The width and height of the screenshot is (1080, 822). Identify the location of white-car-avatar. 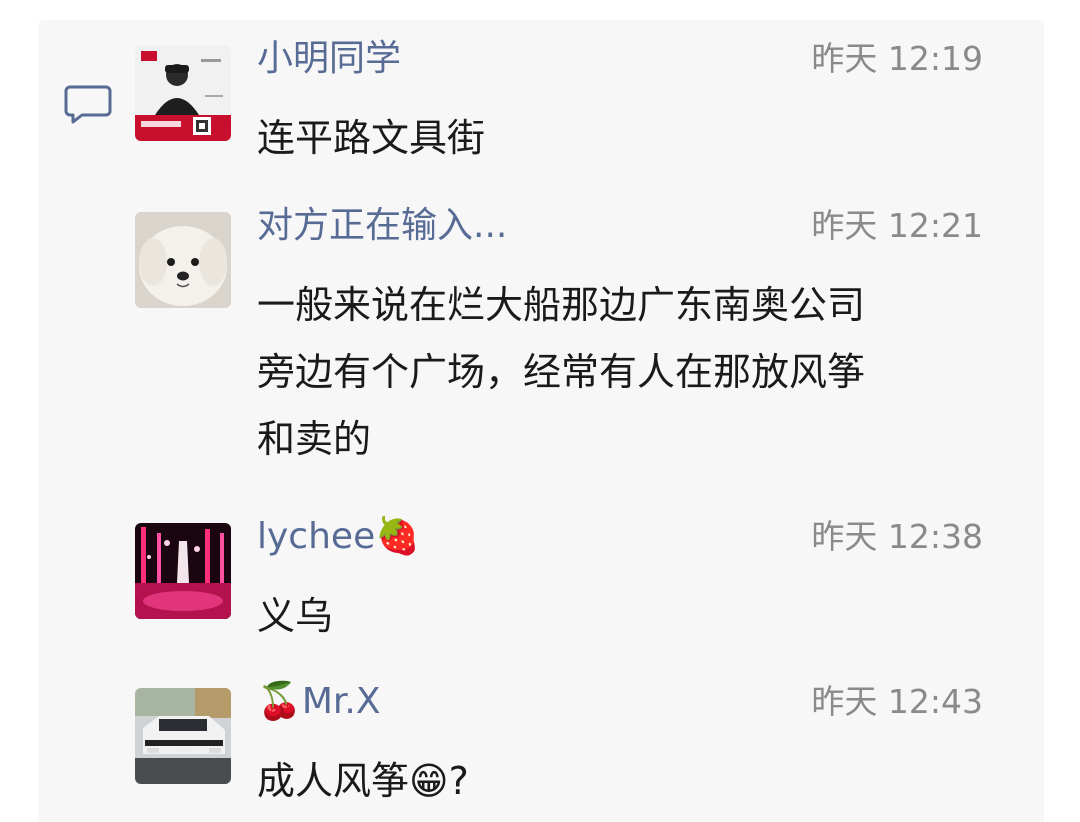
(183, 736).